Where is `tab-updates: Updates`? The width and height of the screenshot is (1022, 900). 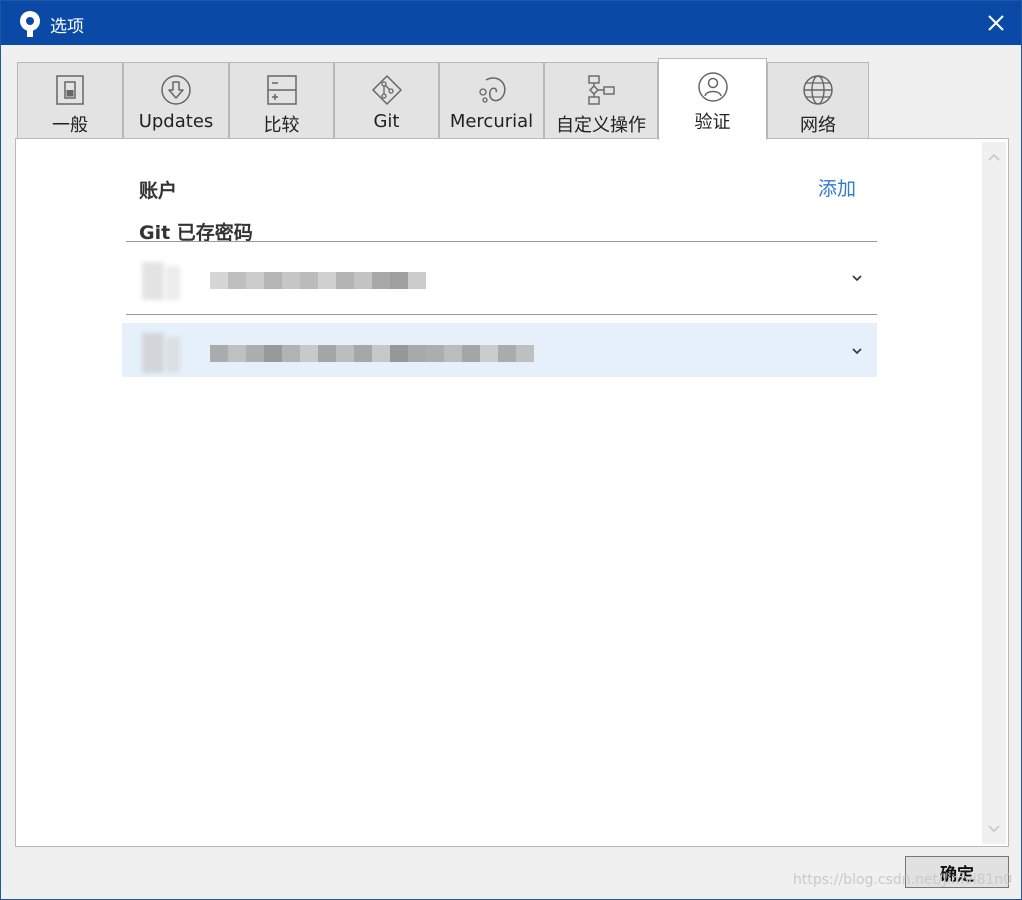
tab-updates: Updates is located at coordinates (176, 100).